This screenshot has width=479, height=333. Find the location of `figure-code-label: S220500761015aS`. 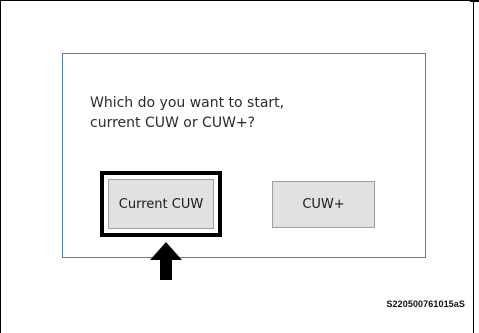

figure-code-label: S220500761015aS is located at coordinates (425, 304).